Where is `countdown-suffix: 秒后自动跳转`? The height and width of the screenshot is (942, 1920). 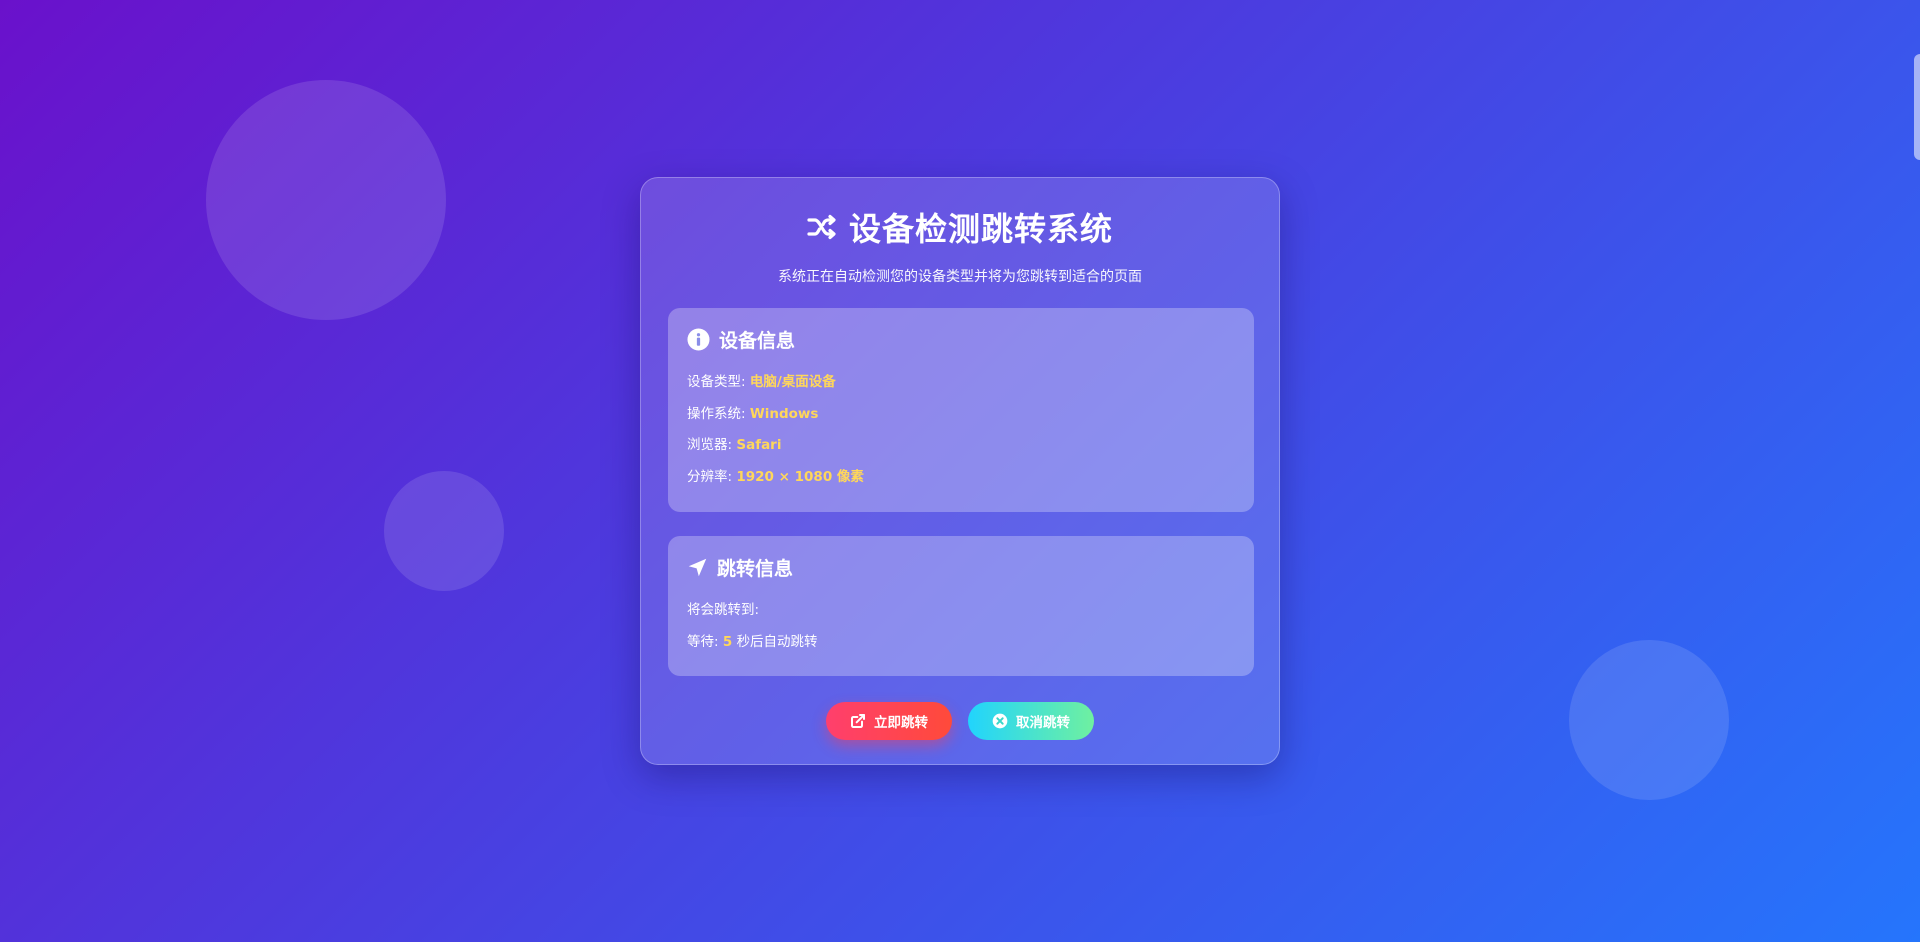 countdown-suffix: 秒后自动跳转 is located at coordinates (777, 641).